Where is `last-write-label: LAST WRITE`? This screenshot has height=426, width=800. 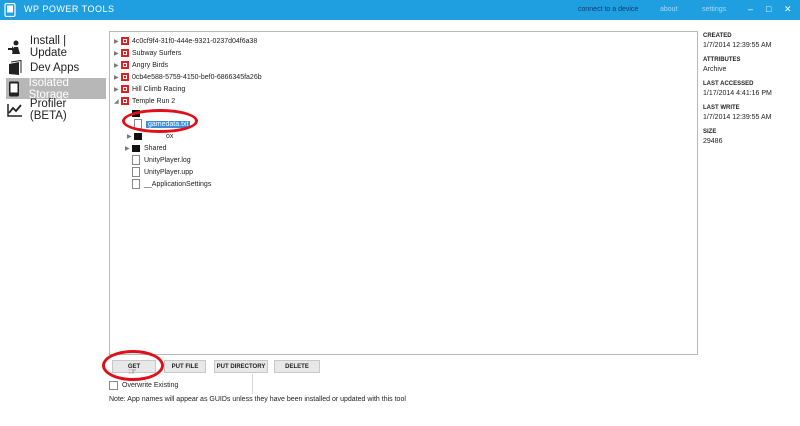 last-write-label: LAST WRITE is located at coordinates (721, 108).